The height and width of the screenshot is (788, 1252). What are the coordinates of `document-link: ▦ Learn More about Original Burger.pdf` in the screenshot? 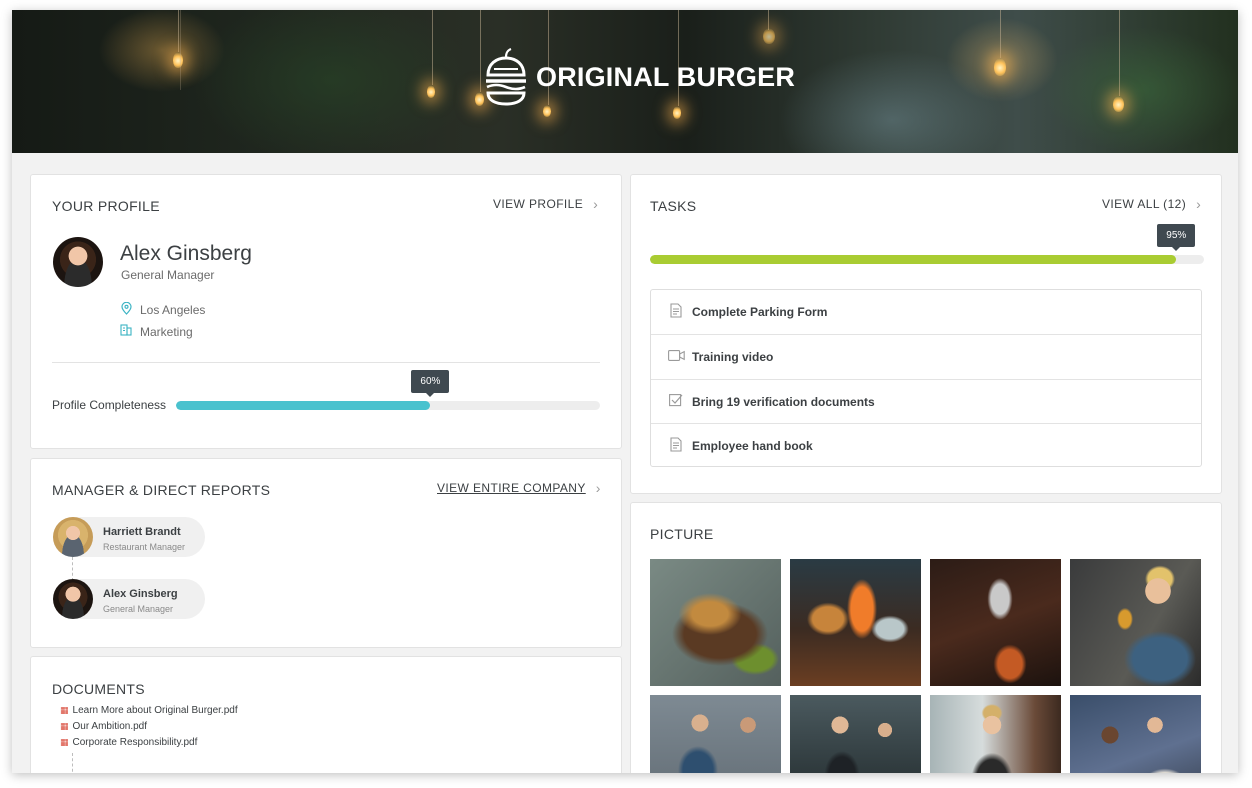 It's located at (149, 710).